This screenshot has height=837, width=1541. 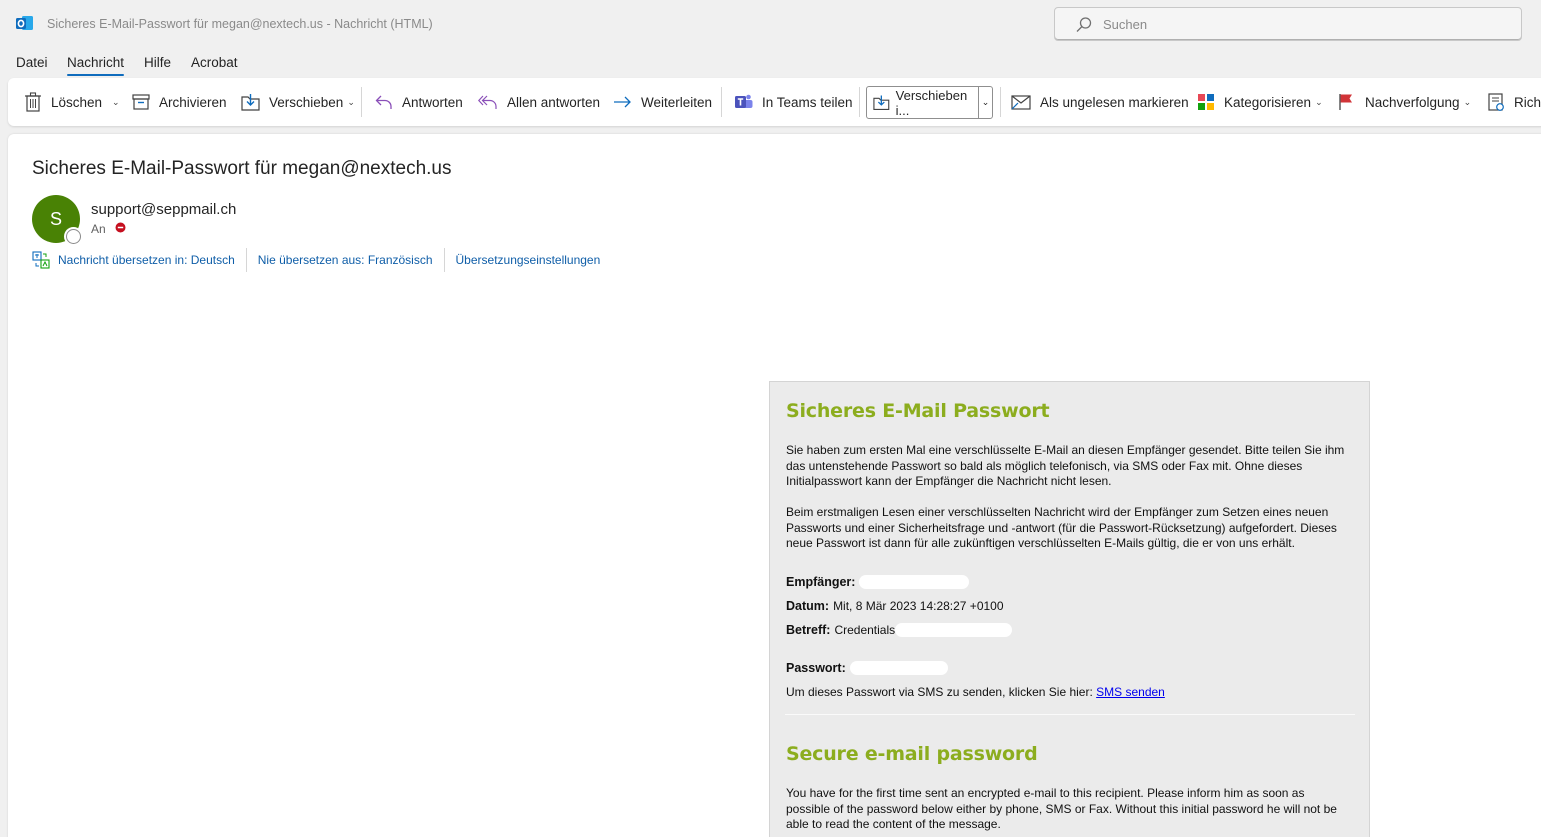 I want to click on policy-button: Richt, so click(x=1514, y=102).